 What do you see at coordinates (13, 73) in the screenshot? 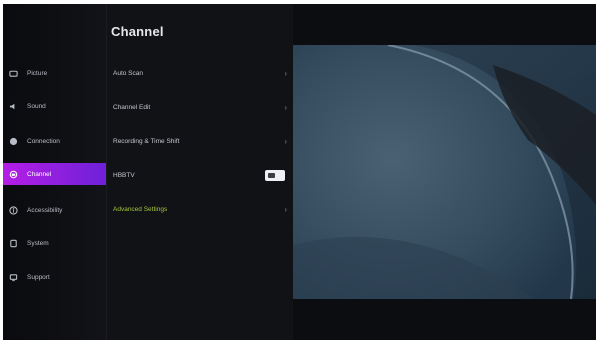
I see `picture-icon` at bounding box center [13, 73].